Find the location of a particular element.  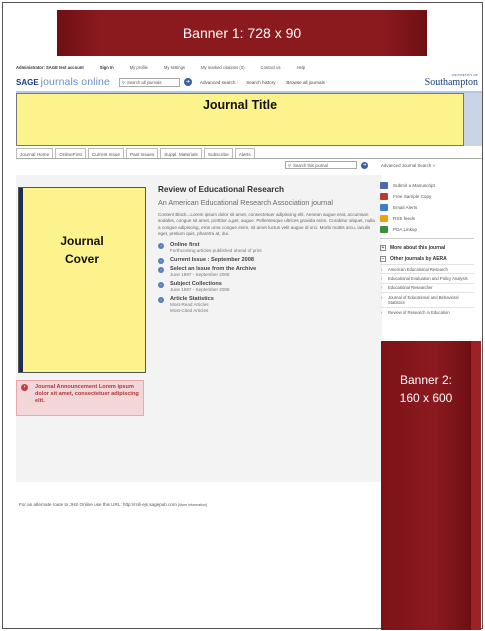

advanced-search-link: Advanced search · is located at coordinates (219, 82).